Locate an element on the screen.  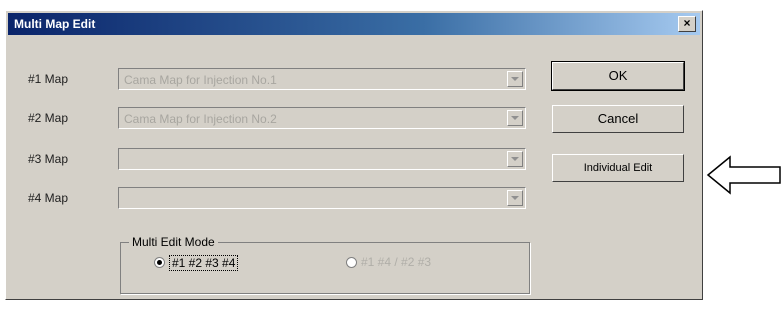
close-icon: × is located at coordinates (687, 23).